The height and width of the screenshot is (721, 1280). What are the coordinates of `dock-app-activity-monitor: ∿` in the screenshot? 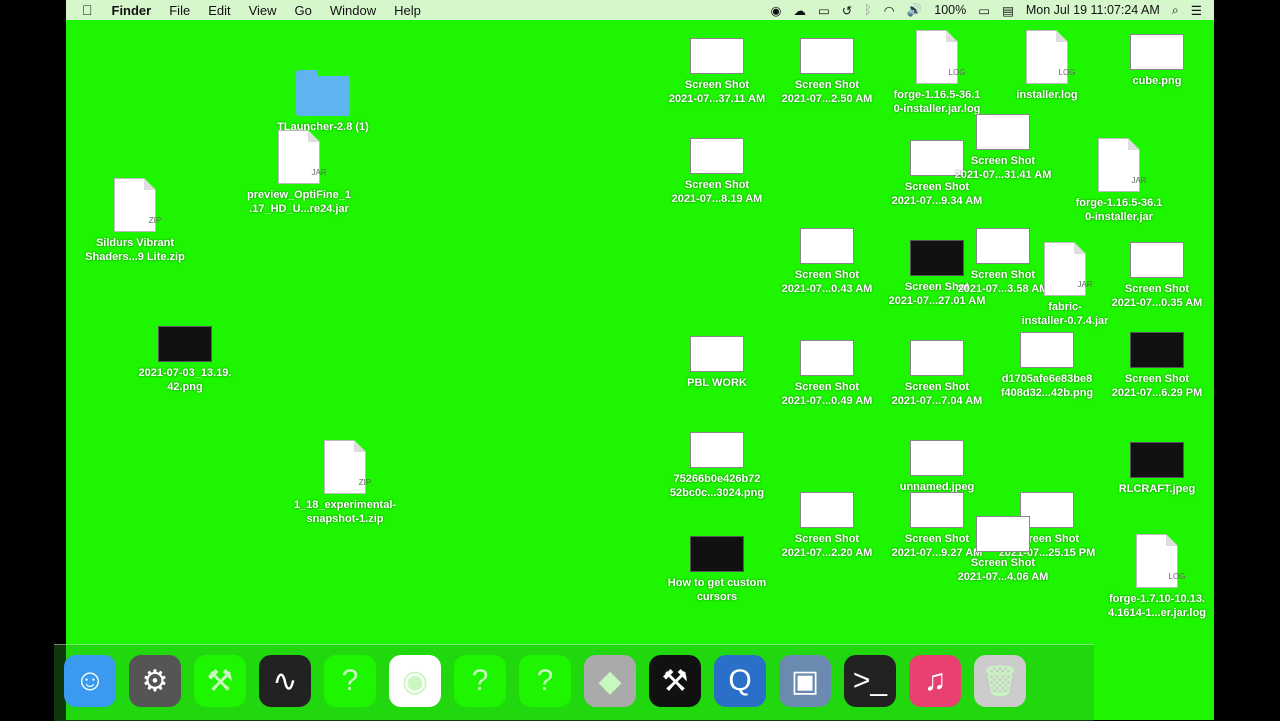 It's located at (285, 681).